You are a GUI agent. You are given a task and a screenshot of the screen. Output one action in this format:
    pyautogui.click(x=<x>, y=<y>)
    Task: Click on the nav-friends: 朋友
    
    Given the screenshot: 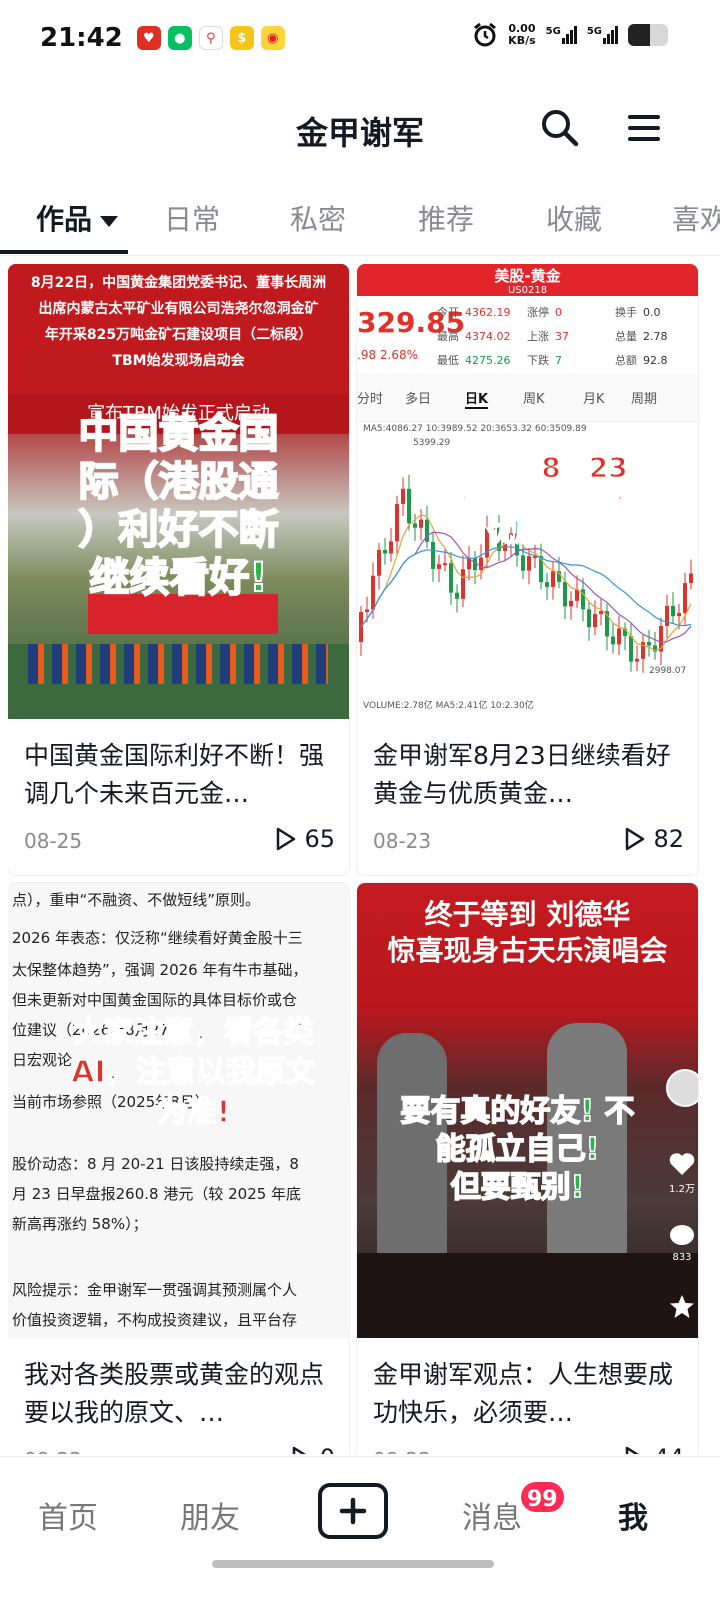 What is the action you would take?
    pyautogui.click(x=210, y=1515)
    